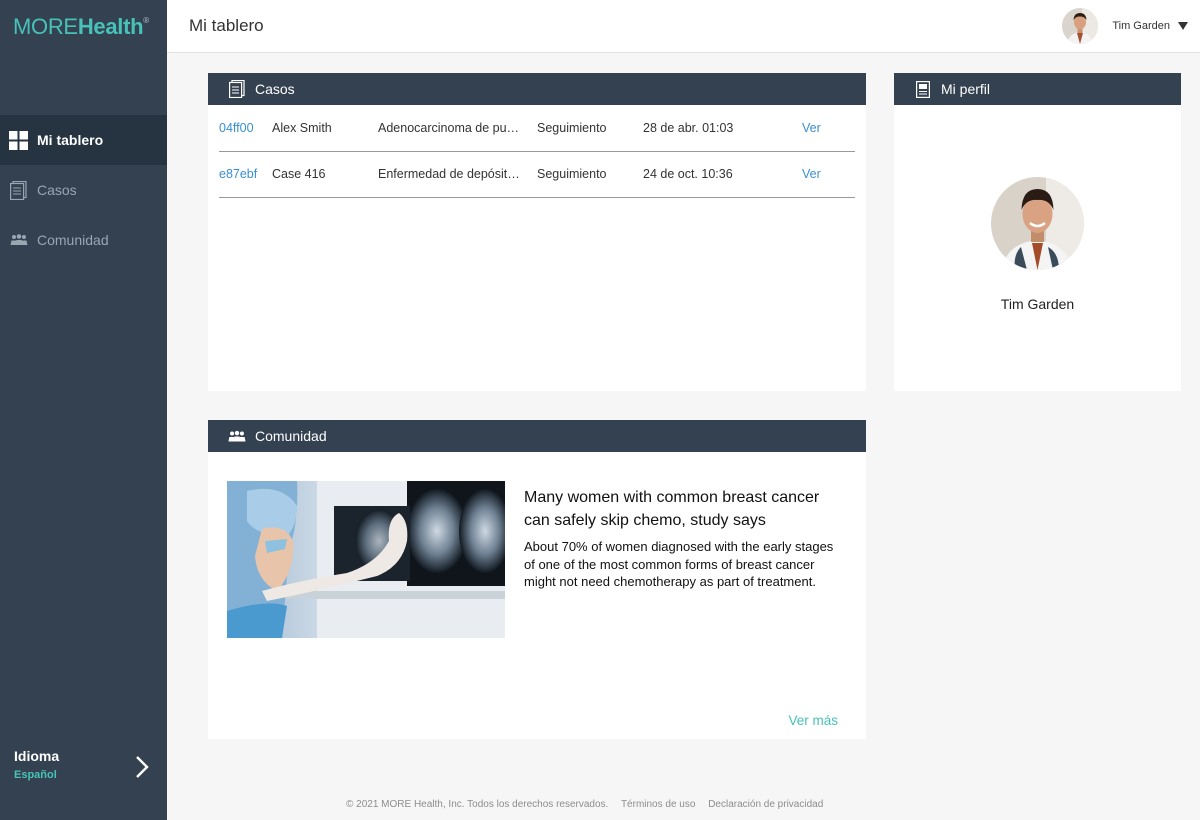 This screenshot has width=1200, height=820. Describe the element at coordinates (537, 89) in the screenshot. I see `cases-panel-header: Casos` at that location.